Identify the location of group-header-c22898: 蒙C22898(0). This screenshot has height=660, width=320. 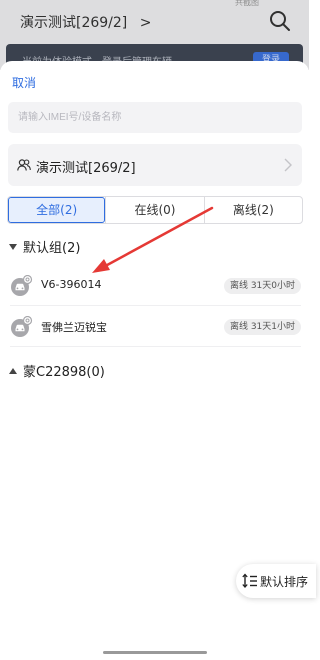
(57, 370).